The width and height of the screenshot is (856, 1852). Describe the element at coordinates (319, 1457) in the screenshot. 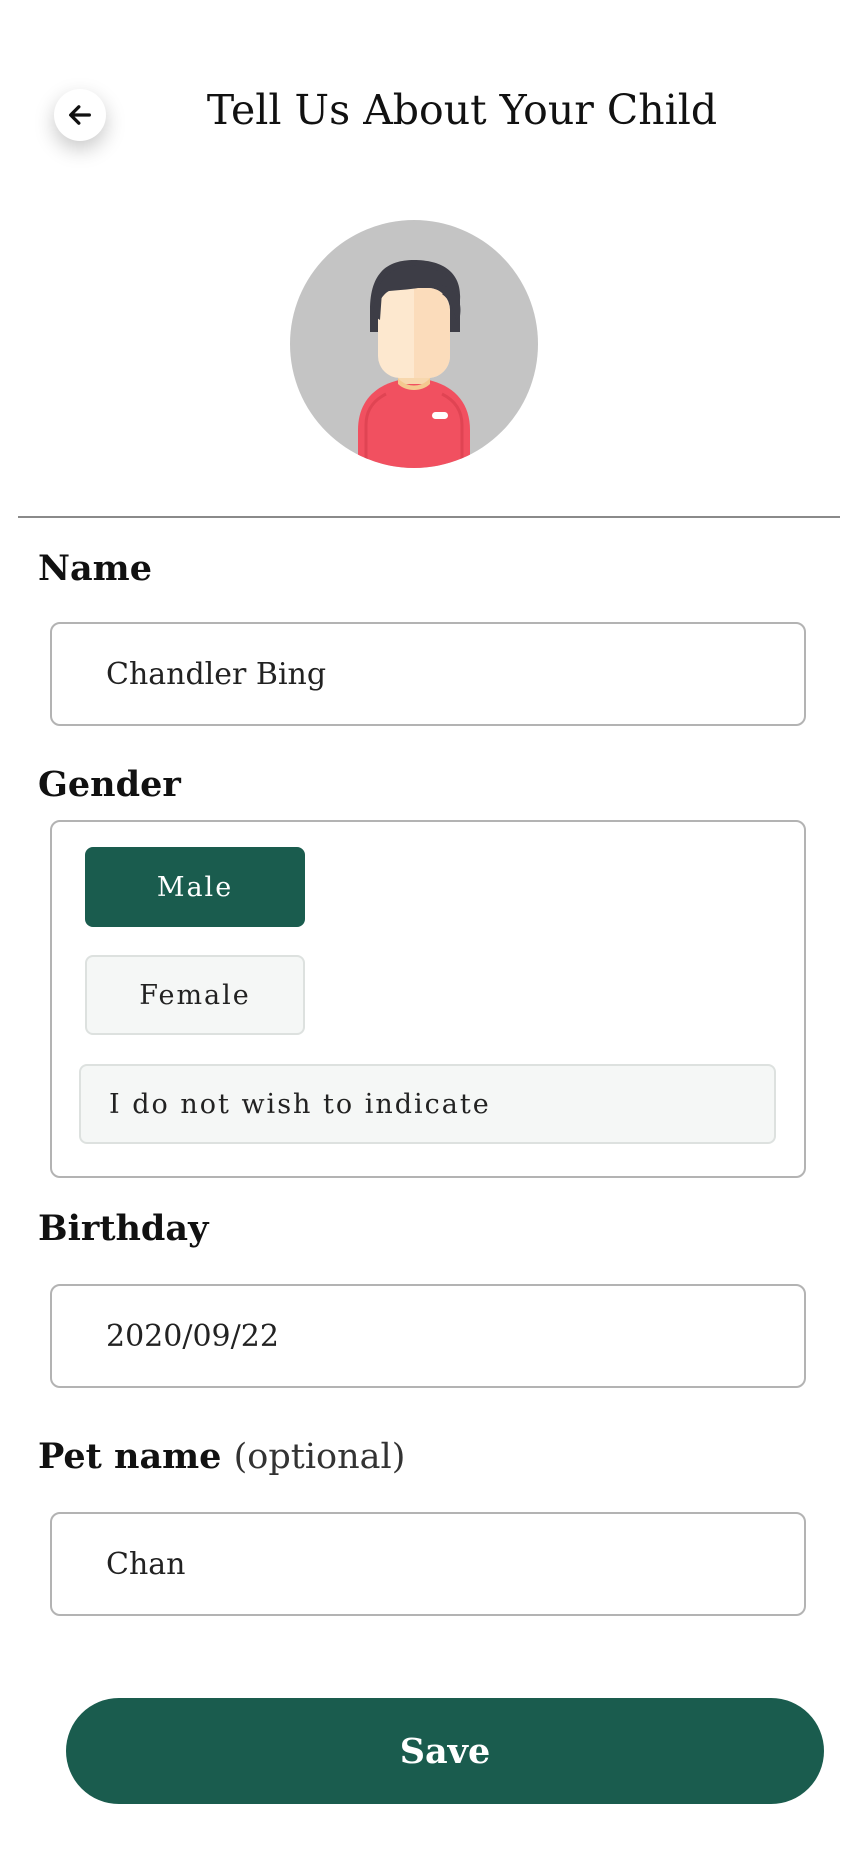

I see `optional-tag: (optional)` at that location.